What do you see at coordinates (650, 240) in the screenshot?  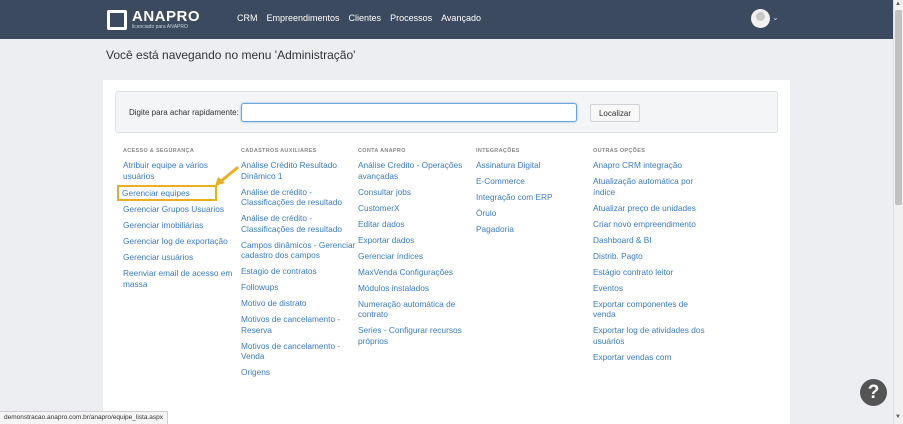 I see `list-item: Dashboard & BI` at bounding box center [650, 240].